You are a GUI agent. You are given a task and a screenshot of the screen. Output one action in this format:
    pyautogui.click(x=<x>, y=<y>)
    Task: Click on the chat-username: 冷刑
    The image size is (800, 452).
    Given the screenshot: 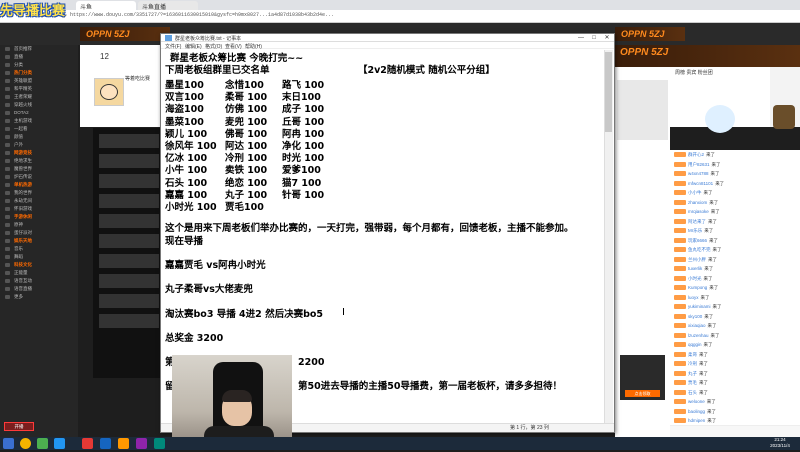 What is the action you would take?
    pyautogui.click(x=692, y=363)
    